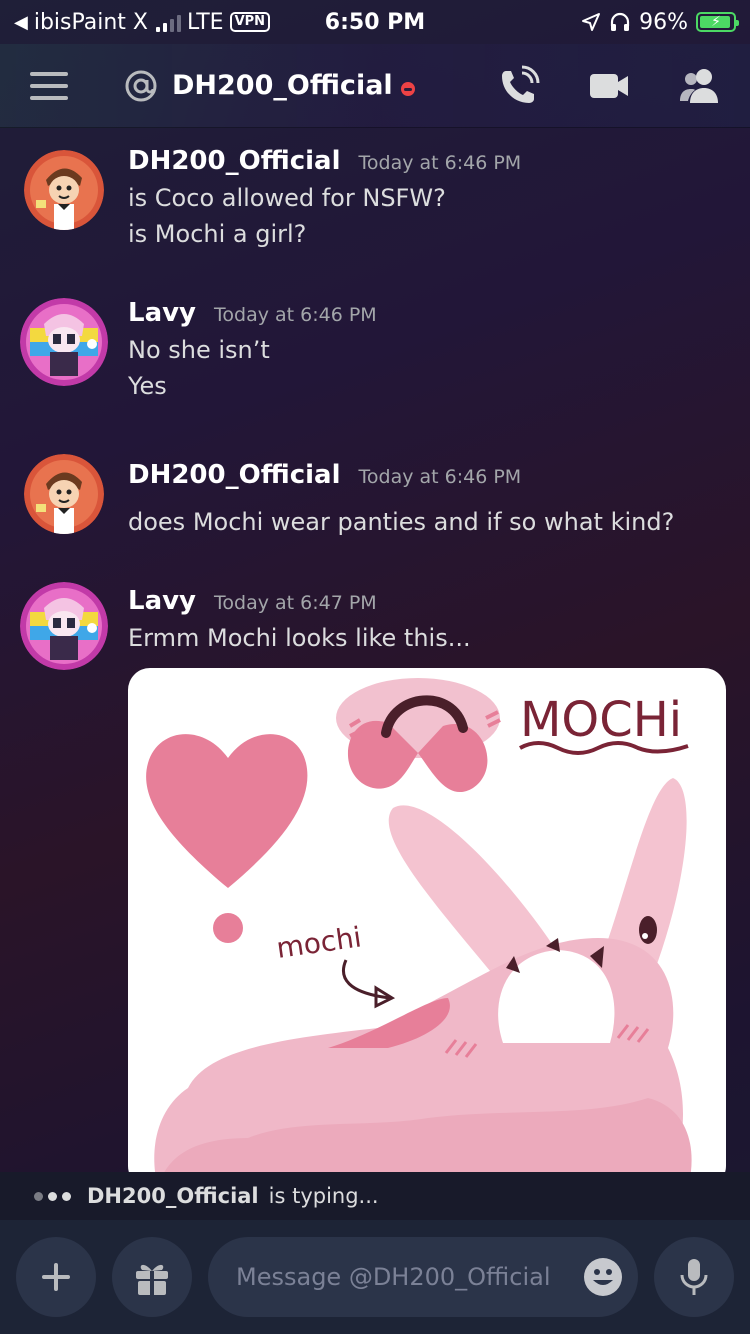 The height and width of the screenshot is (1334, 750). What do you see at coordinates (407, 88) in the screenshot?
I see `dnd-status-icon` at bounding box center [407, 88].